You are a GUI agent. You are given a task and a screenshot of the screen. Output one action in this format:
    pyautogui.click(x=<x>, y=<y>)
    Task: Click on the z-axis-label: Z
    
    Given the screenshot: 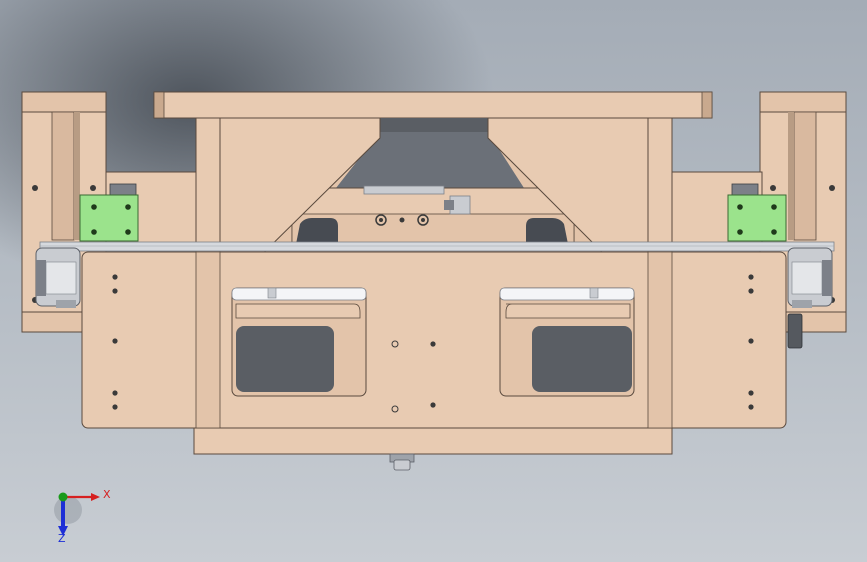 What is the action you would take?
    pyautogui.click(x=62, y=538)
    